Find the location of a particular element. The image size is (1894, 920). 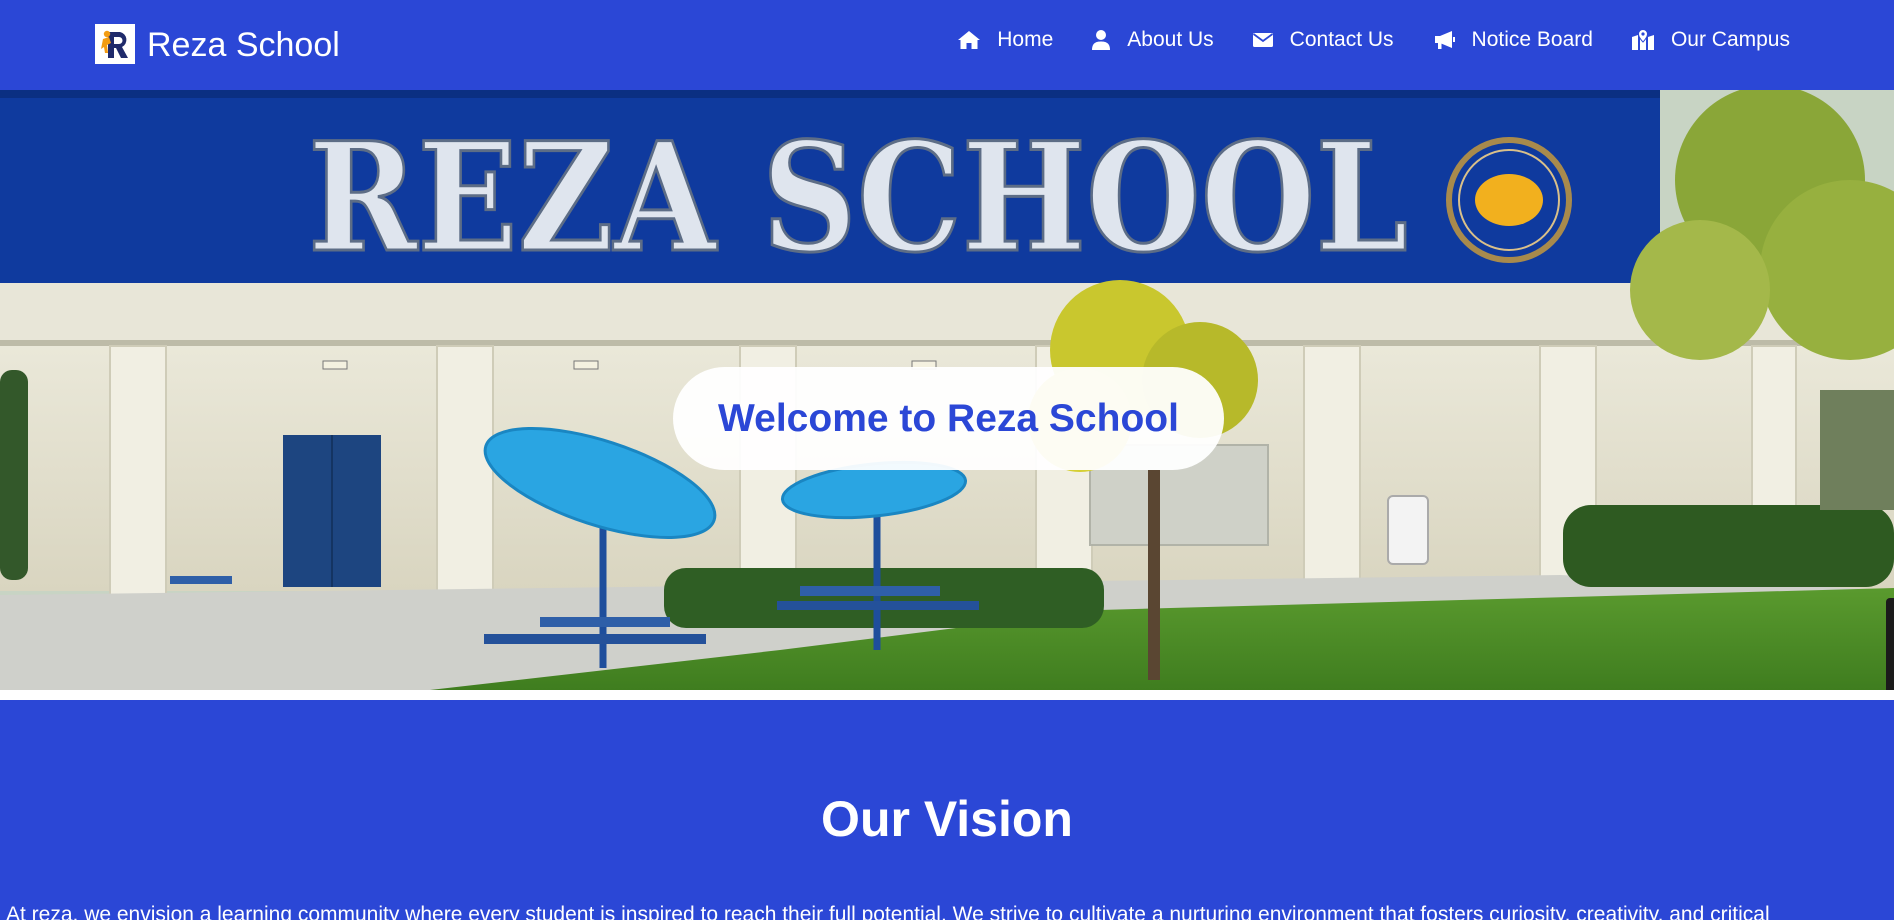

side-toolbar-tab is located at coordinates (1890, 644).